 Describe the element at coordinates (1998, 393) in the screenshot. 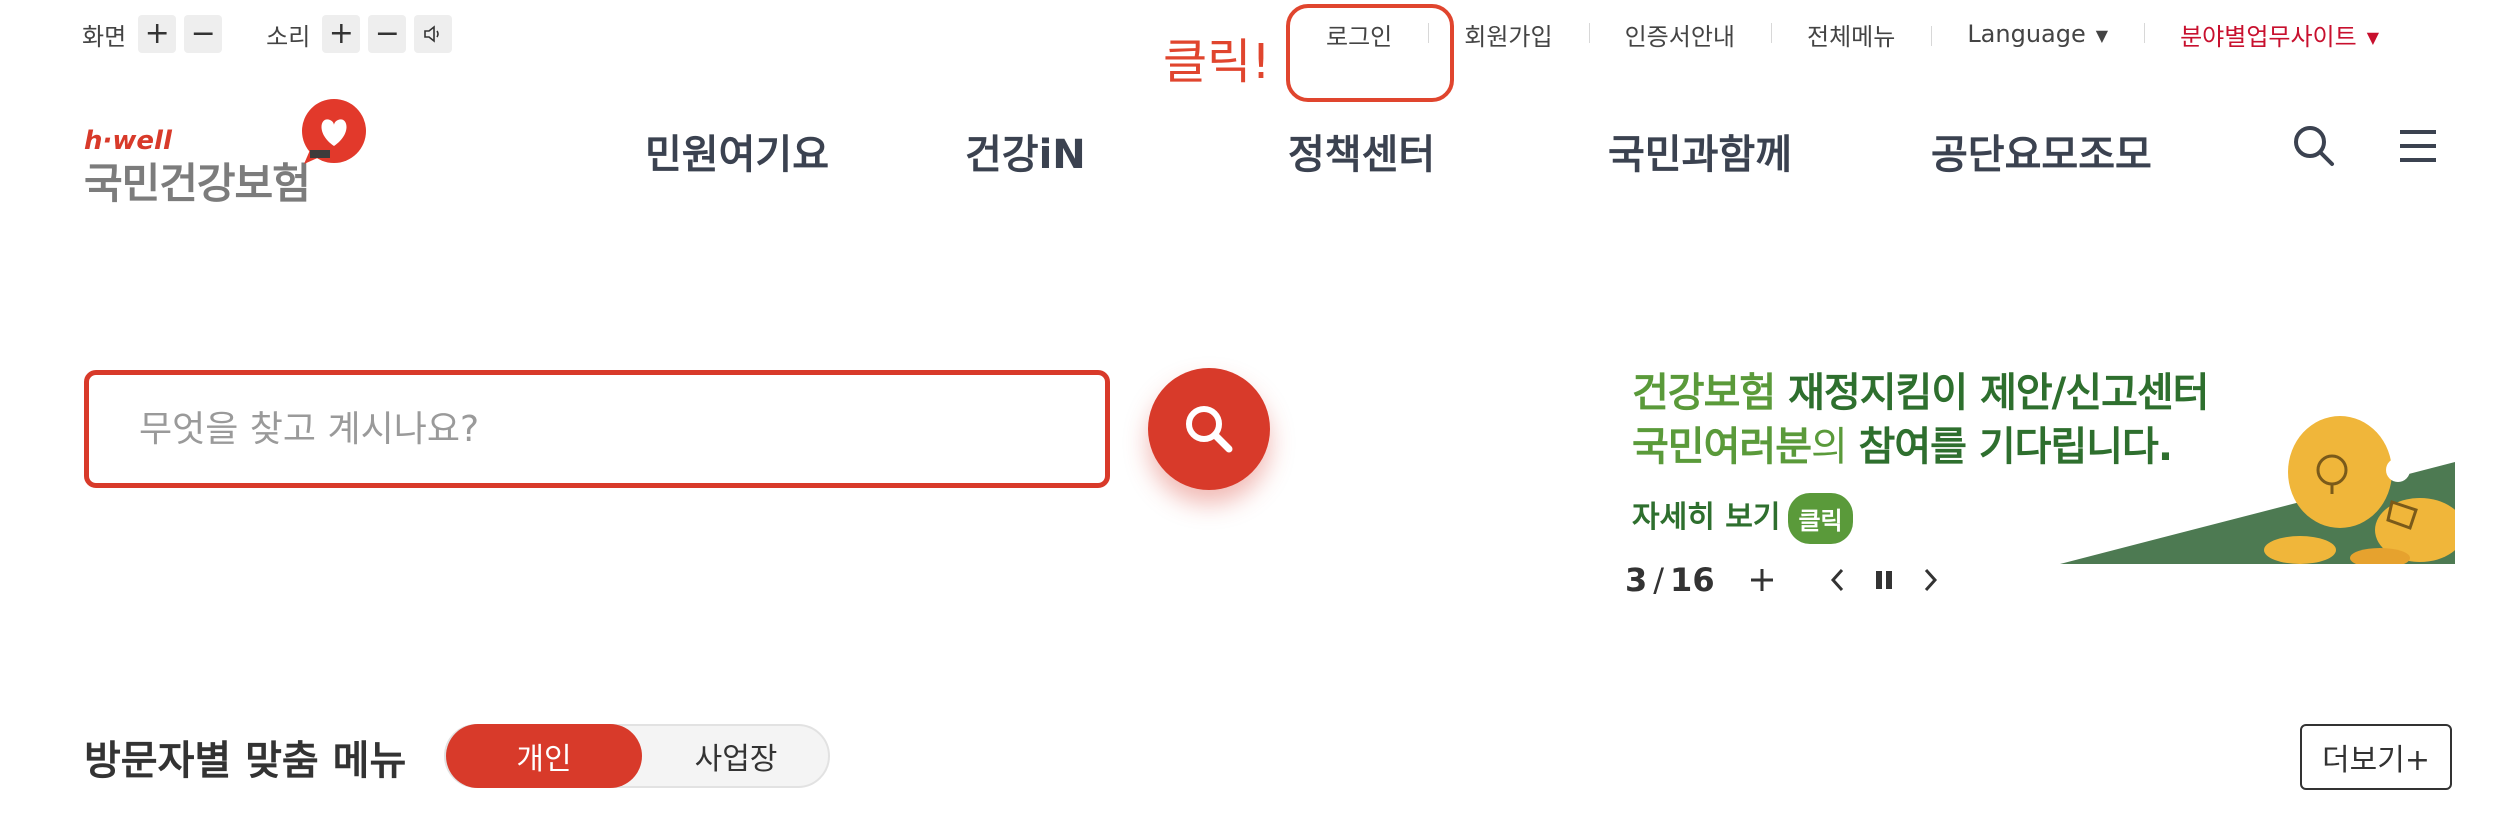

I see `banner-text-strong: 재정지킴이 제안/신고센터` at that location.